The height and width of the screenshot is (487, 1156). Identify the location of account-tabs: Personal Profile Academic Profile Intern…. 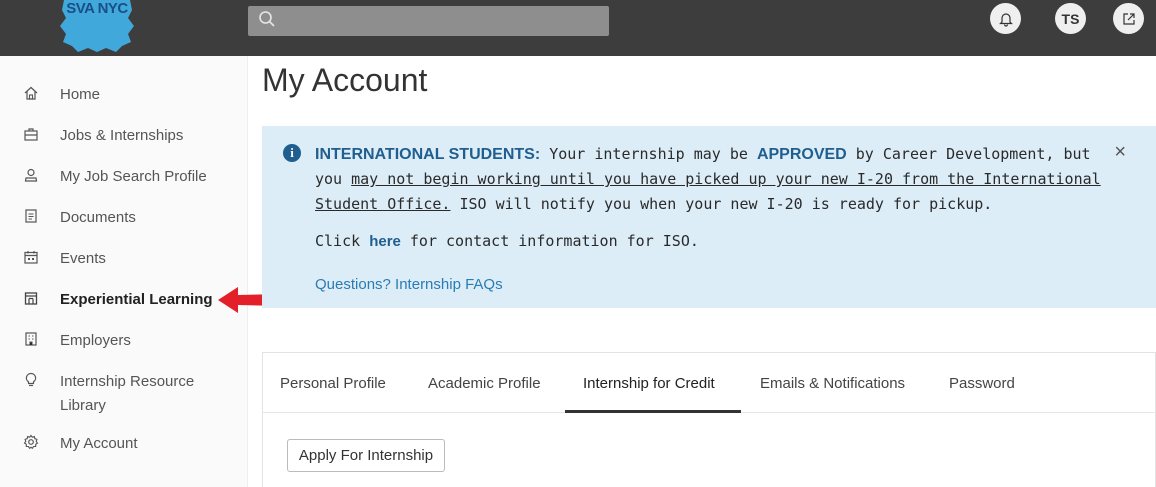
(709, 383).